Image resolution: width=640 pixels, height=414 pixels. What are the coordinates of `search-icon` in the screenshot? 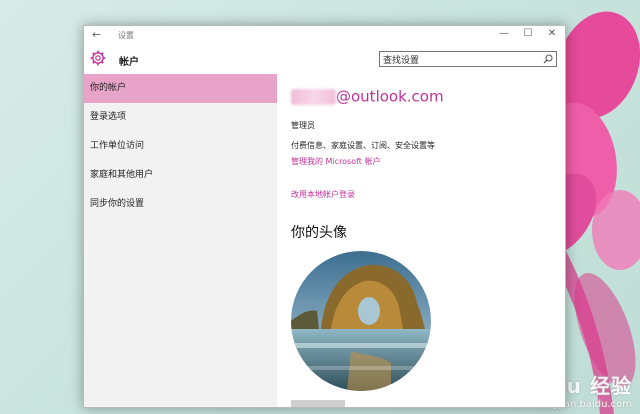 It's located at (548, 59).